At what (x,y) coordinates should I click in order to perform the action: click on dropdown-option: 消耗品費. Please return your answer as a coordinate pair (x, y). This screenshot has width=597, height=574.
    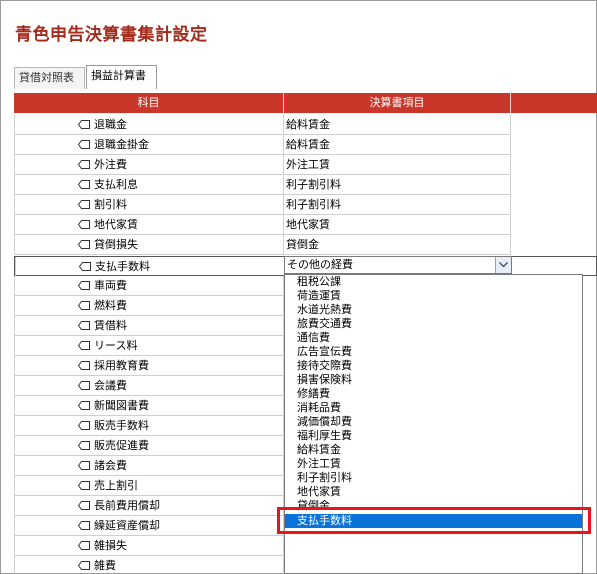
    Looking at the image, I should click on (433, 408).